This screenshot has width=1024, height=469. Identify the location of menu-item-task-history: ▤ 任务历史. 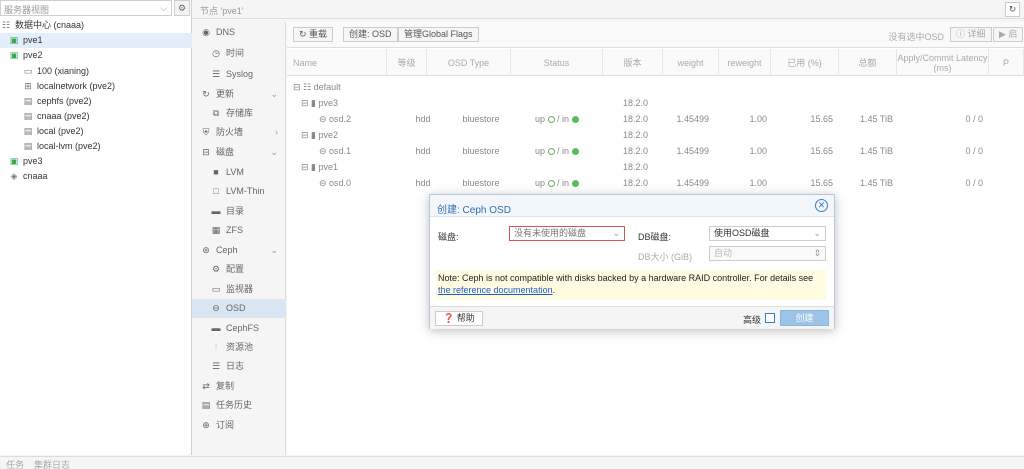
(239, 405).